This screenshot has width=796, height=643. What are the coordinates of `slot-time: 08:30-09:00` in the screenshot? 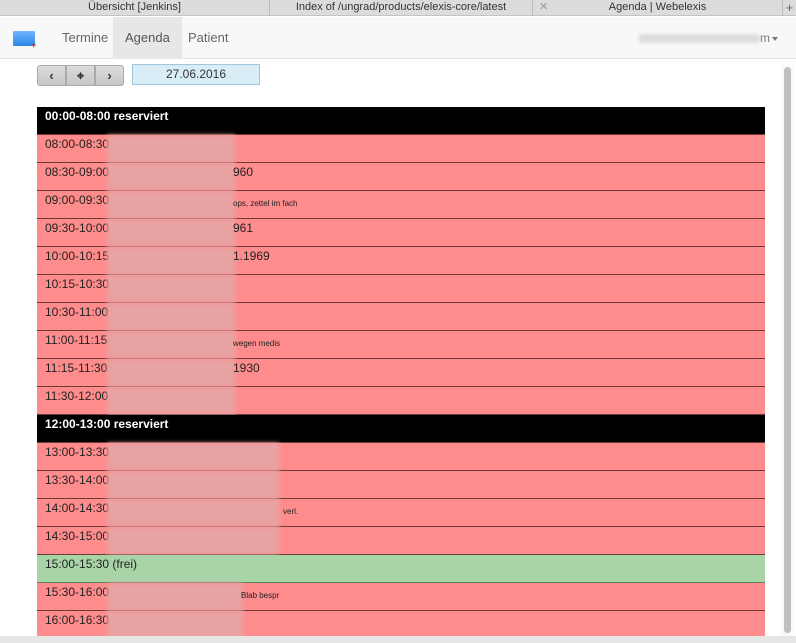 It's located at (77, 172).